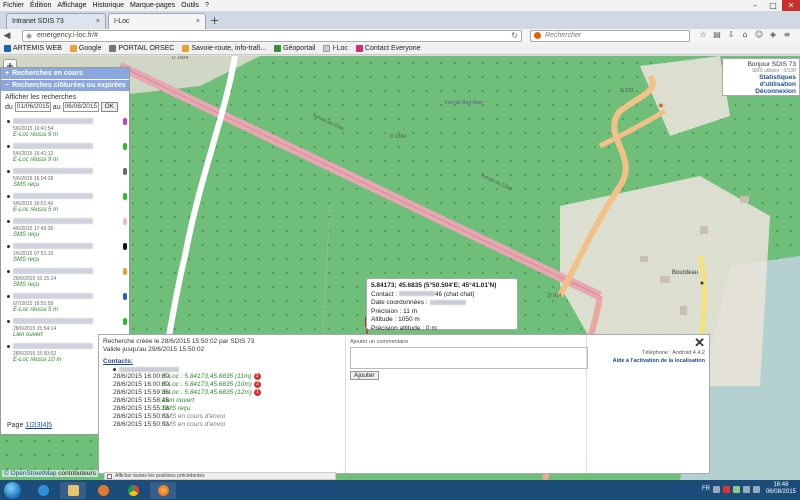 Image resolution: width=800 pixels, height=500 pixels. What do you see at coordinates (773, 34) in the screenshot?
I see `pocket-icon: ◈` at bounding box center [773, 34].